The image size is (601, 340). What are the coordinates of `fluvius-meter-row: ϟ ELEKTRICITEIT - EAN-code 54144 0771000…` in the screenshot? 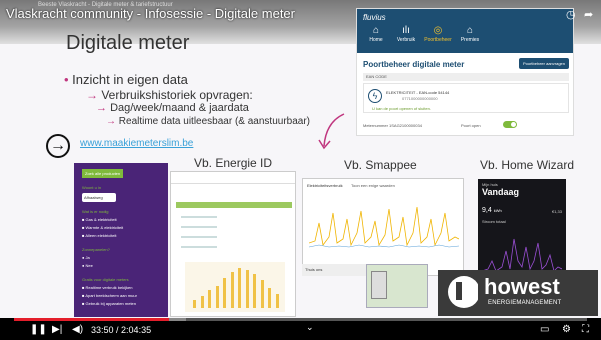 It's located at (466, 98).